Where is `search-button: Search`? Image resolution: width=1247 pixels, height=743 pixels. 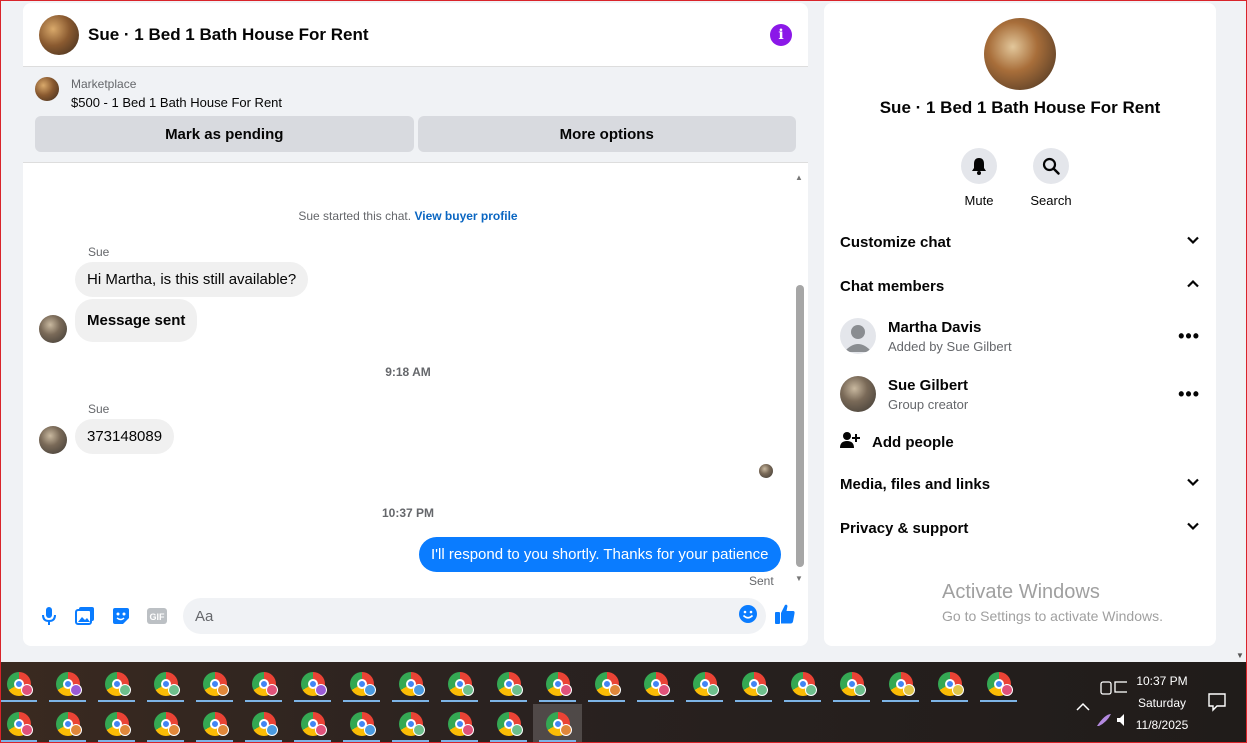 search-button: Search is located at coordinates (1051, 178).